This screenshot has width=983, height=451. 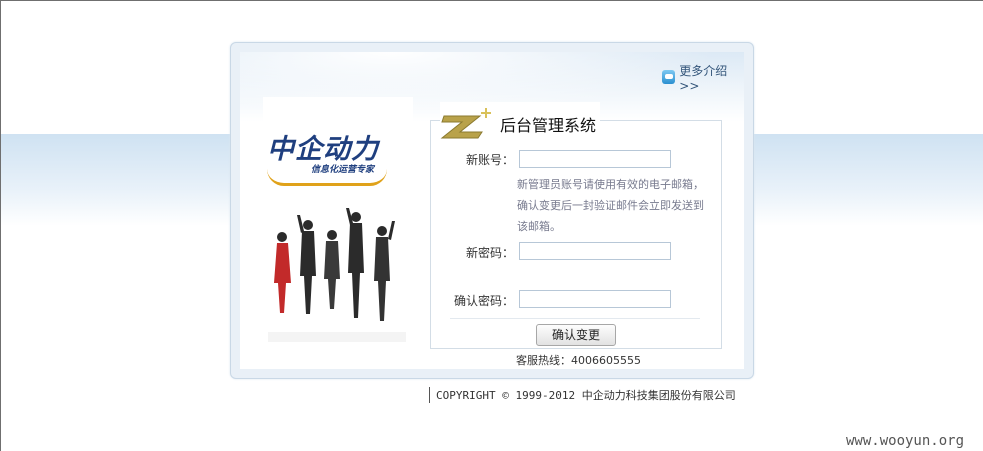 What do you see at coordinates (489, 160) in the screenshot?
I see `account-label: 新账号：` at bounding box center [489, 160].